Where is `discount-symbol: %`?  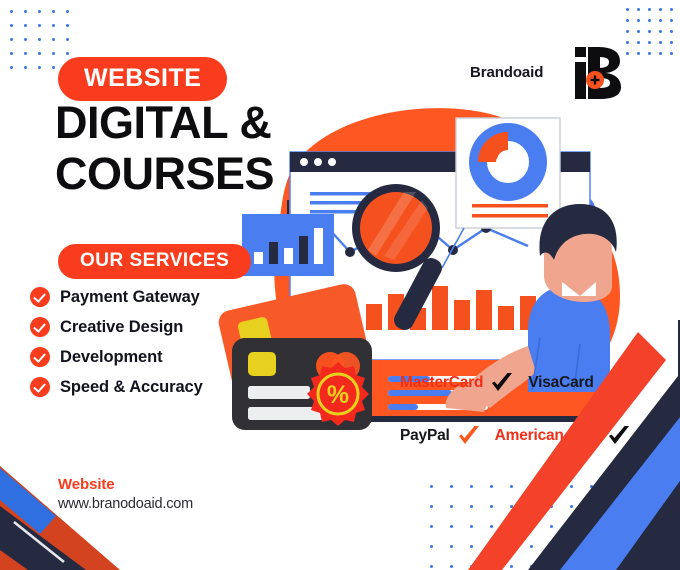 discount-symbol: % is located at coordinates (338, 395).